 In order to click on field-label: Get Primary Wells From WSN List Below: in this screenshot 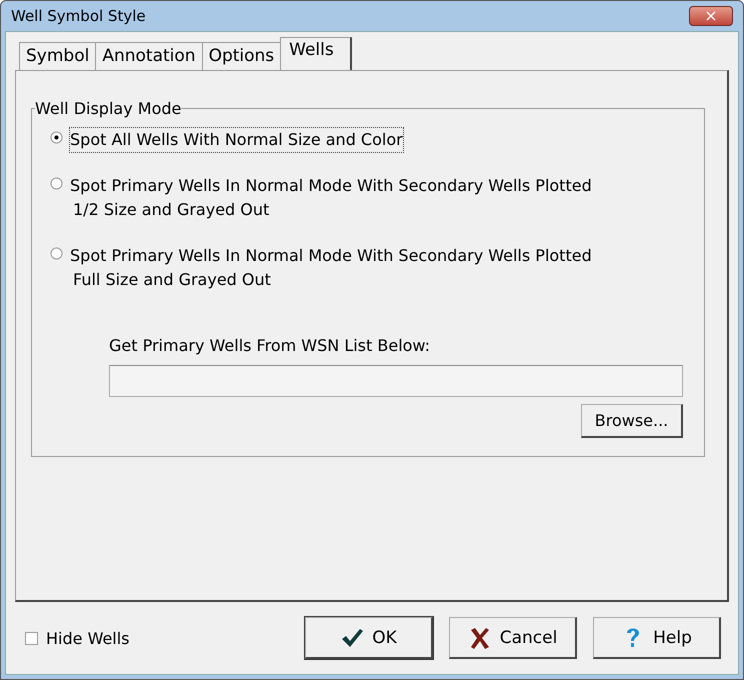, I will do `click(270, 345)`.